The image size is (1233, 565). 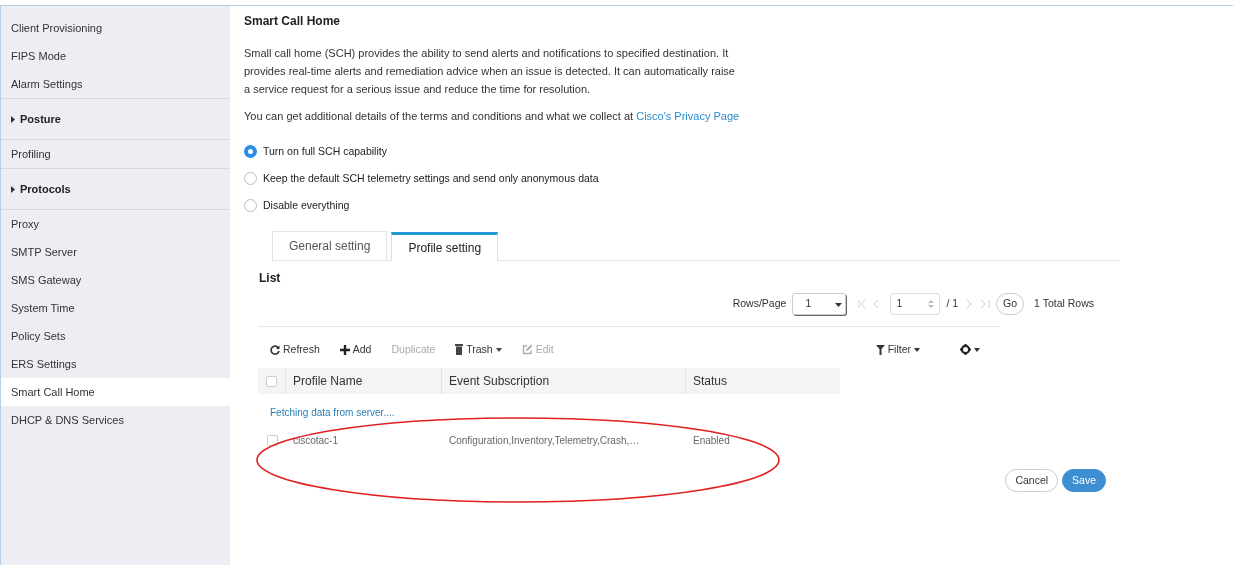 I want to click on sidebar-item: DHCP & DNS Services, so click(x=115, y=420).